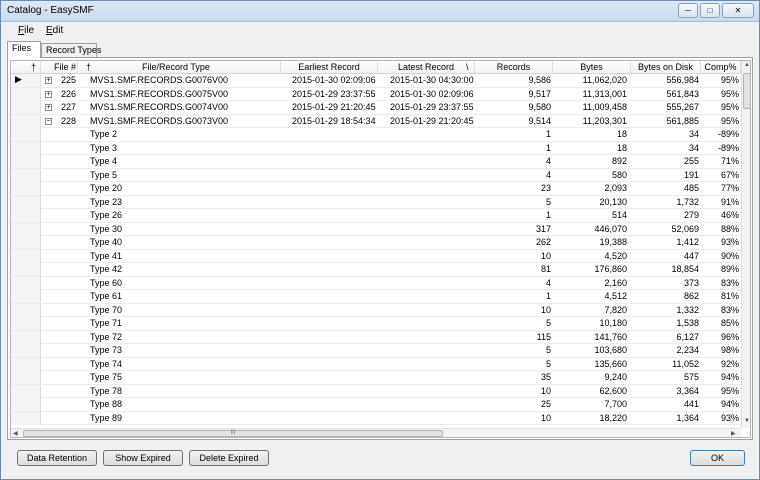  I want to click on record-type-row: Type 75 35 9,240 575 94%, so click(376, 378).